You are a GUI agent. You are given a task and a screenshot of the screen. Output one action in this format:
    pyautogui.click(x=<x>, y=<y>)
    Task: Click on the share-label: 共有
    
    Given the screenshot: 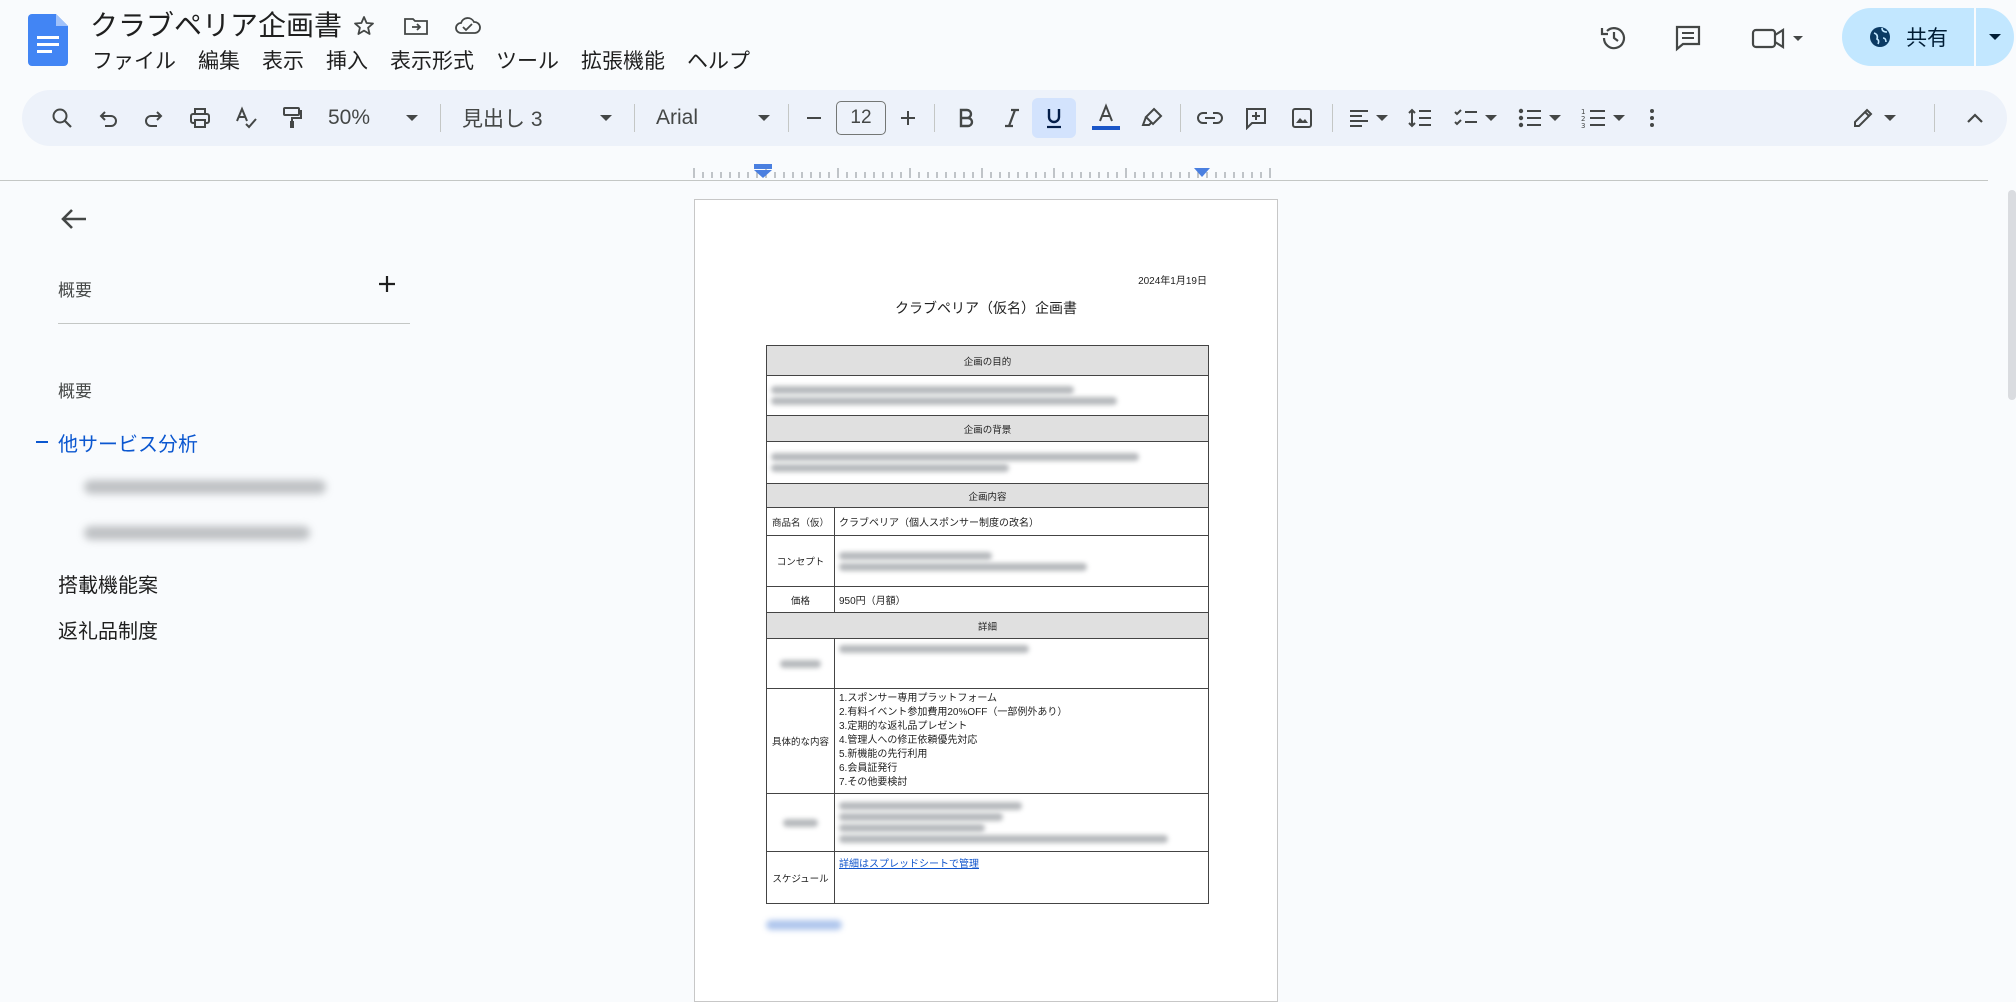 What is the action you would take?
    pyautogui.click(x=1927, y=38)
    